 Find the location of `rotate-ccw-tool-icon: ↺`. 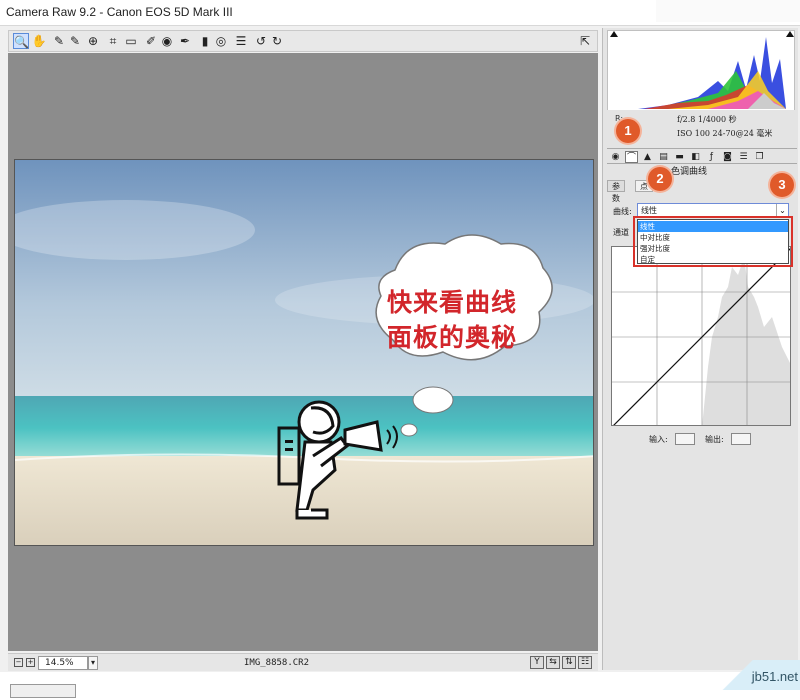

rotate-ccw-tool-icon: ↺ is located at coordinates (261, 41).